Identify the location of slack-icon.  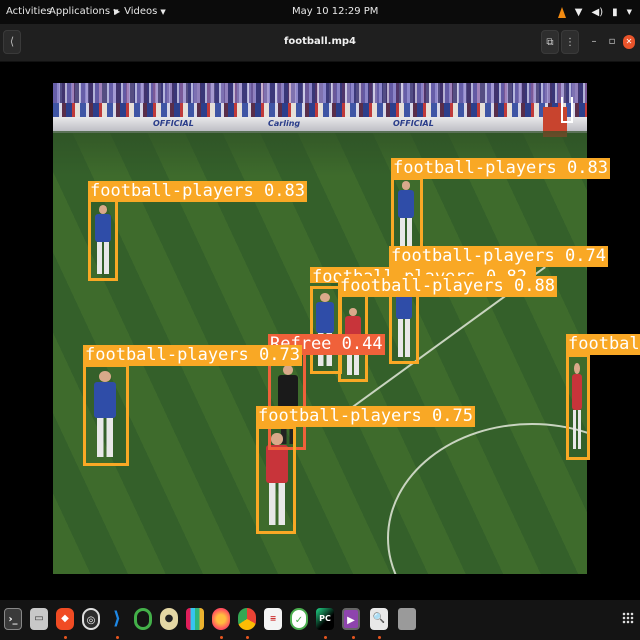
(195, 619).